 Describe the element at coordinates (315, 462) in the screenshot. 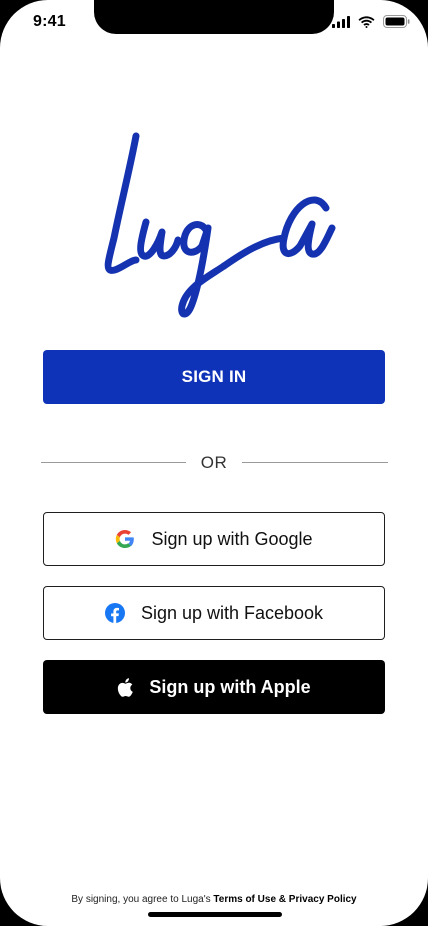

I see `divider-line-right` at that location.